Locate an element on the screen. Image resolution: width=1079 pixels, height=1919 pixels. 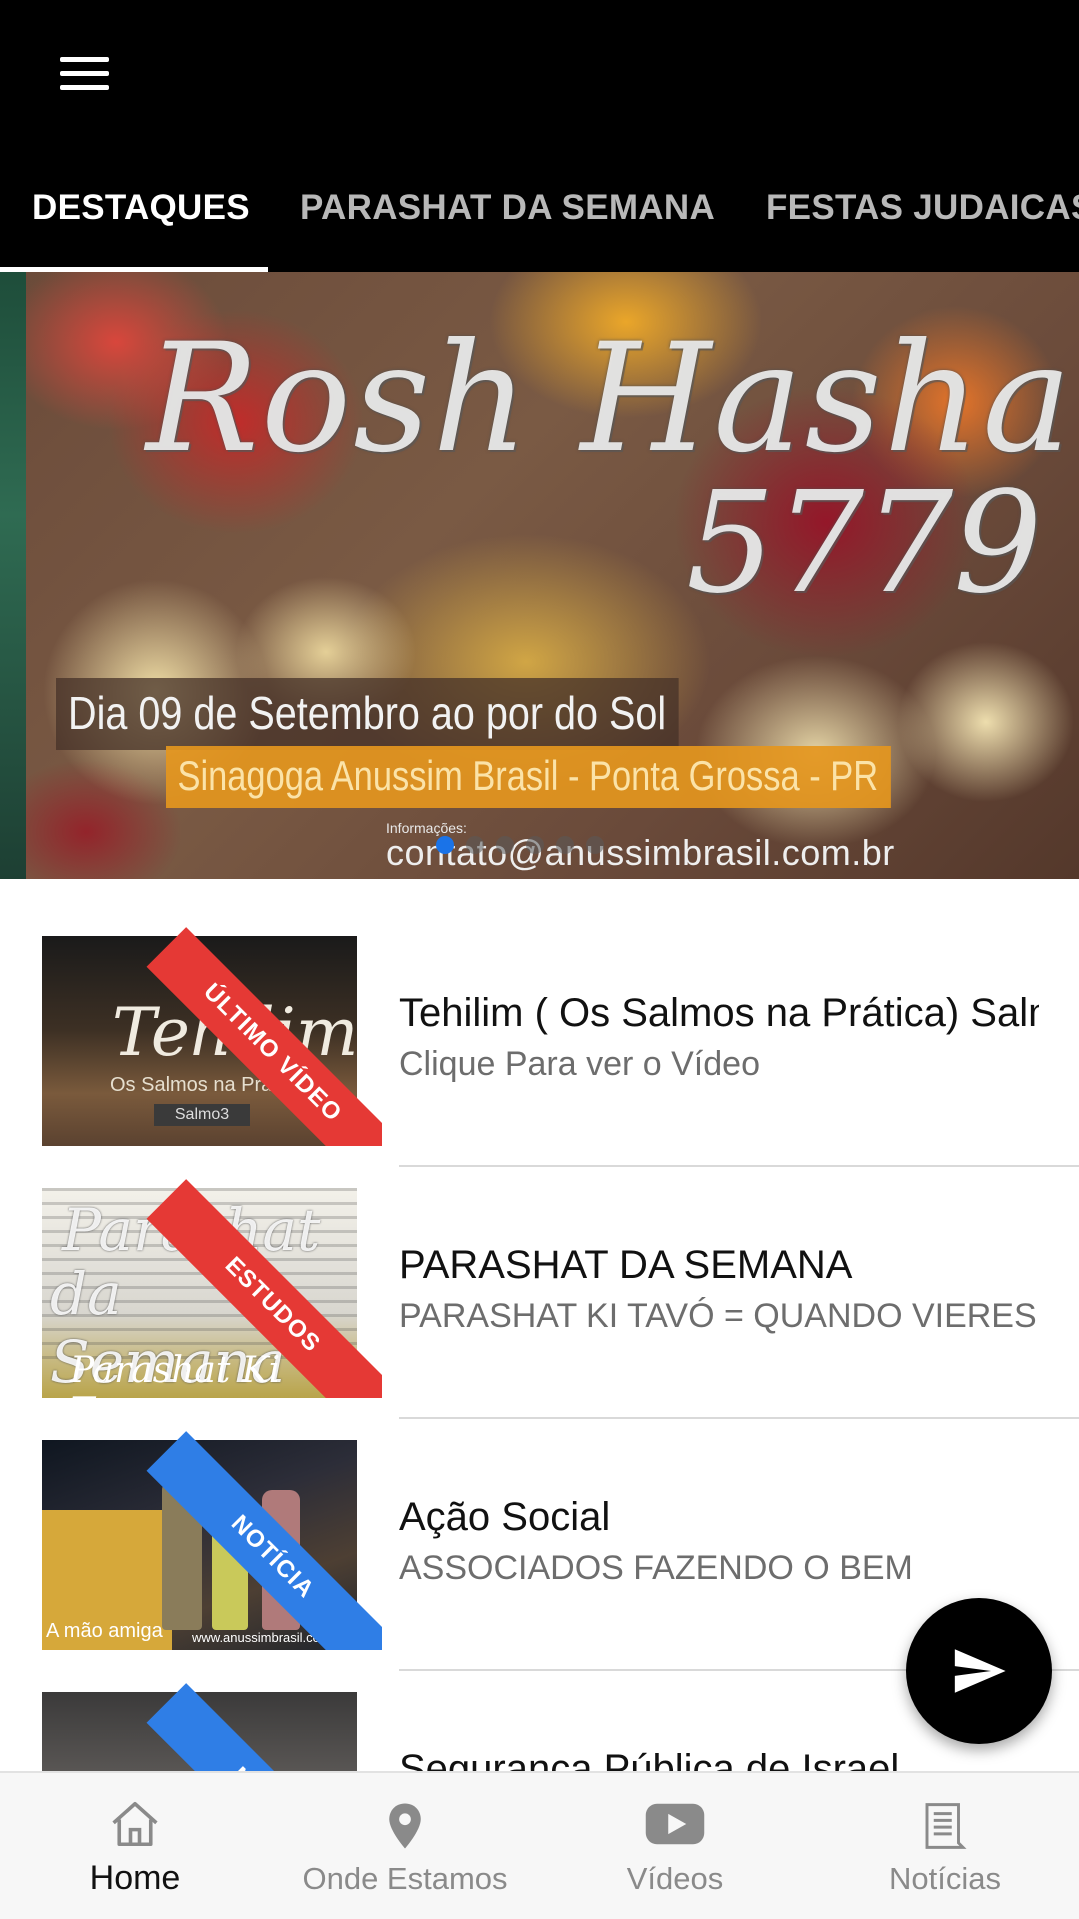
thumb-text: Tehilim is located at coordinates (234, 1032).